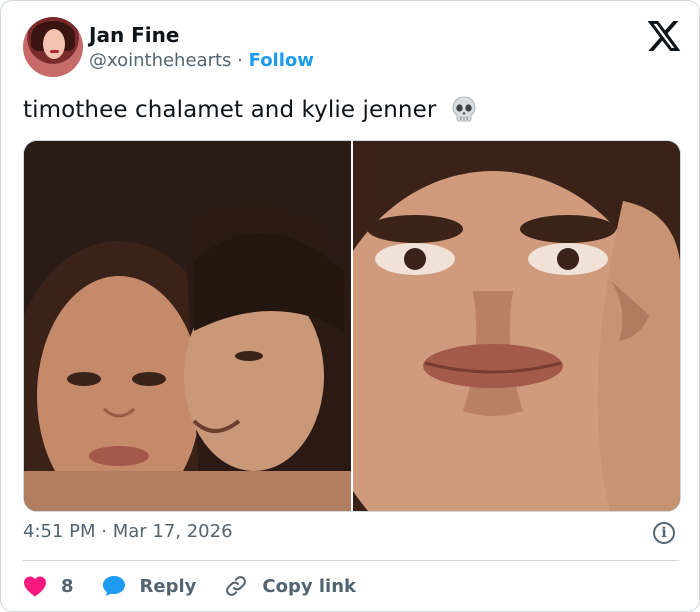 Image resolution: width=700 pixels, height=612 pixels. What do you see at coordinates (128, 531) in the screenshot?
I see `tweet-timestamp: 4:51 PM · Mar 17, 2026` at bounding box center [128, 531].